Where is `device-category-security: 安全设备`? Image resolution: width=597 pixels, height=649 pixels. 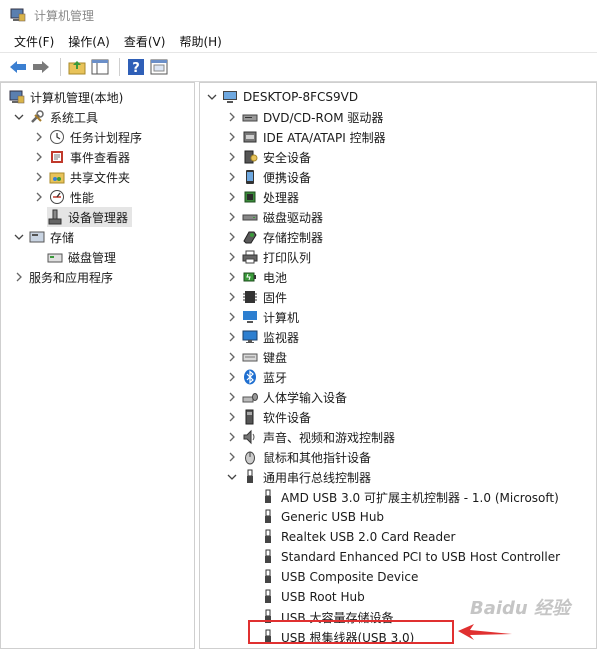 device-category-security: 安全设备 is located at coordinates (268, 157).